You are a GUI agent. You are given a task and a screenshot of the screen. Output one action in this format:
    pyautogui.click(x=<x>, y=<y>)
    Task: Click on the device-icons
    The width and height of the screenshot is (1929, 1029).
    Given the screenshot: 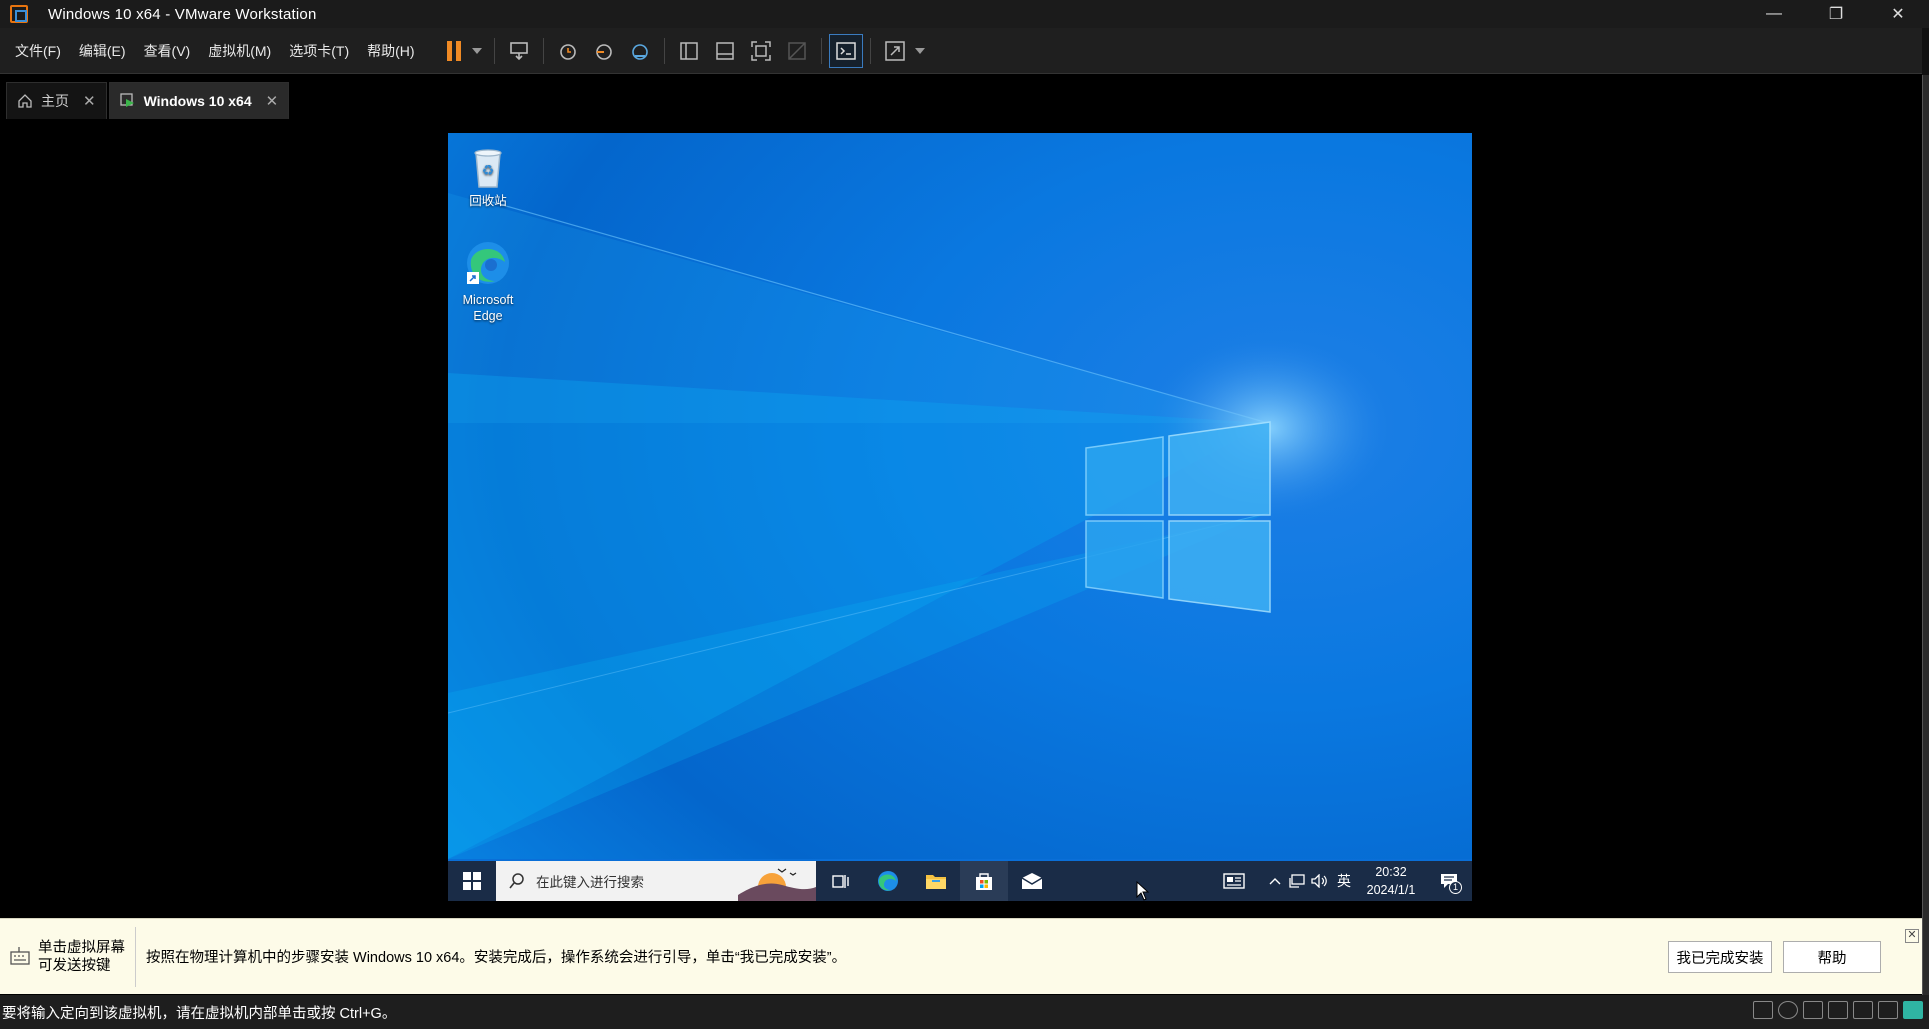 What is the action you would take?
    pyautogui.click(x=1838, y=1010)
    